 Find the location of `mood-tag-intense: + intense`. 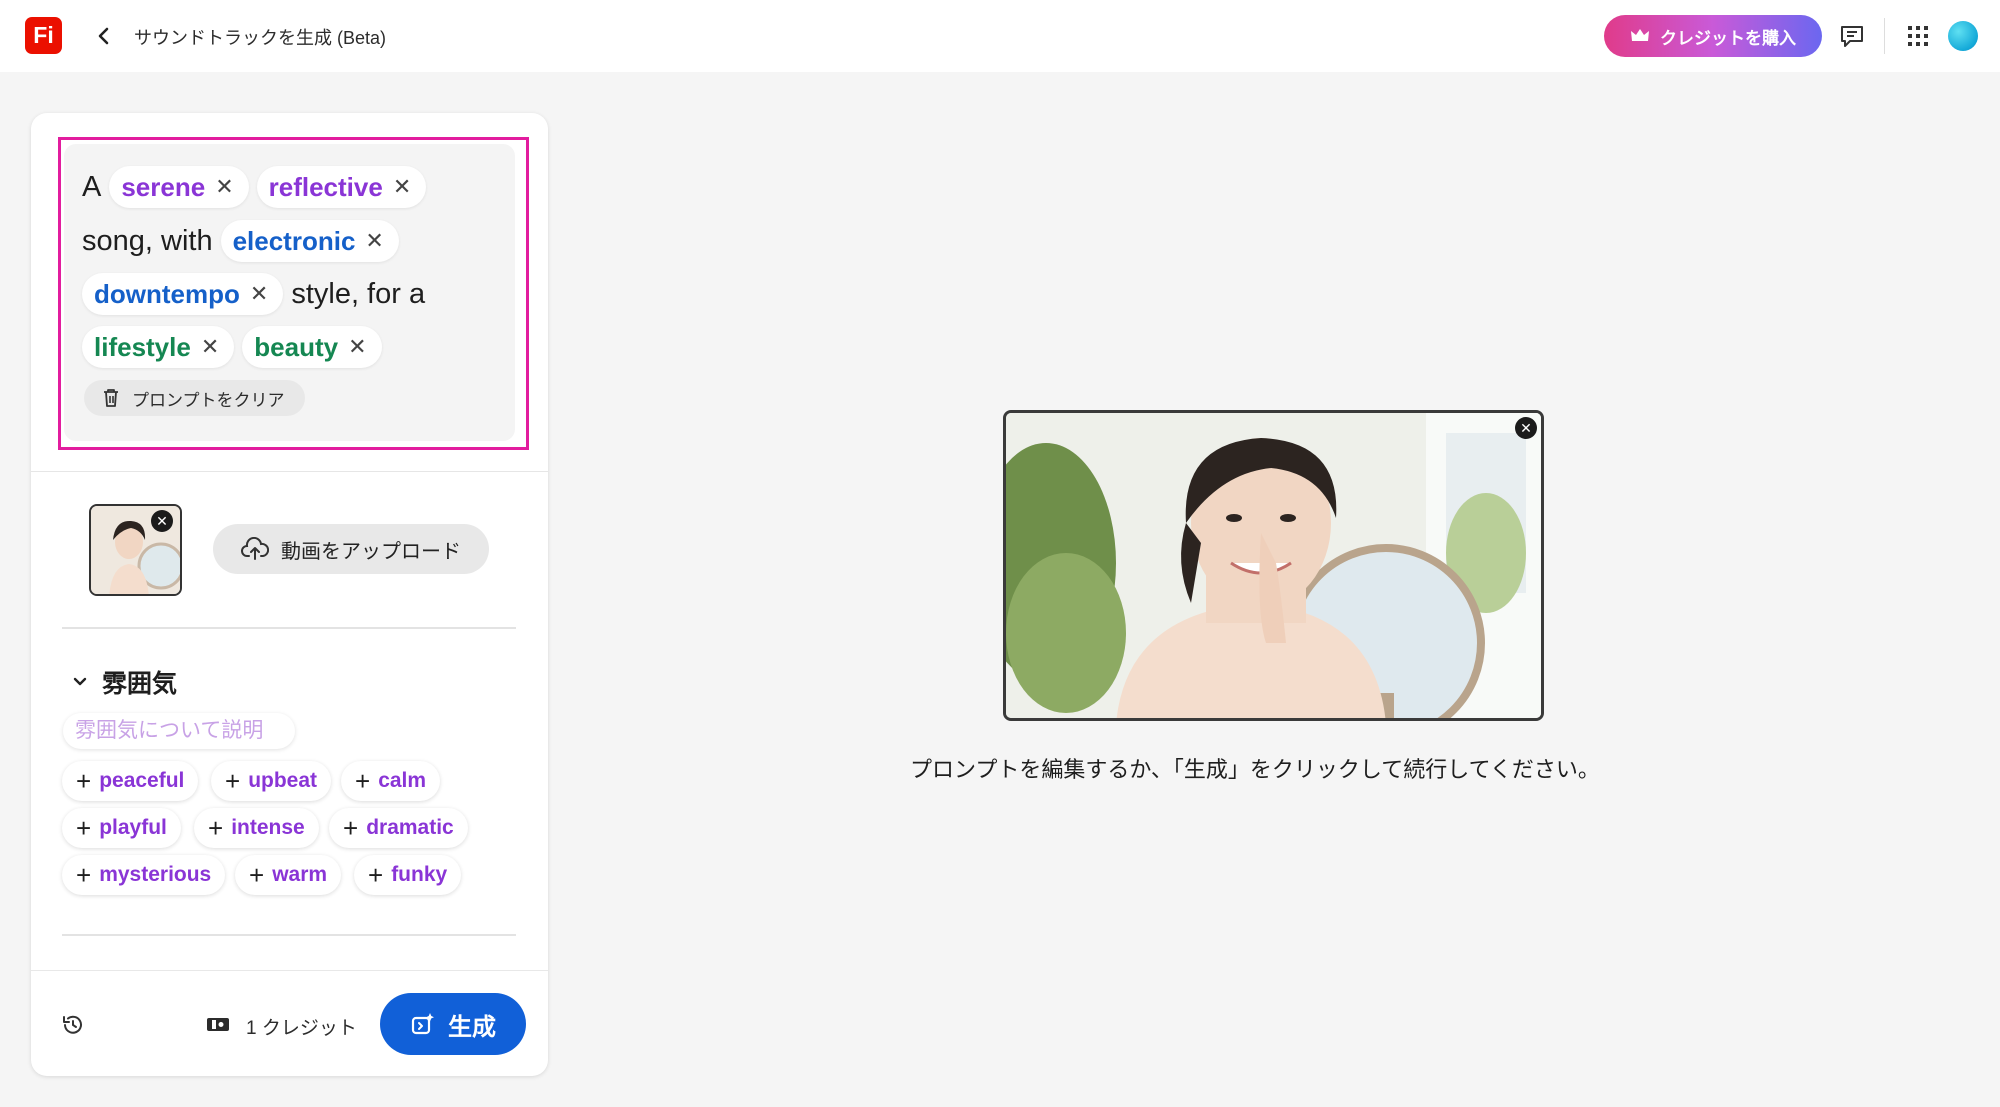

mood-tag-intense: + intense is located at coordinates (256, 828).